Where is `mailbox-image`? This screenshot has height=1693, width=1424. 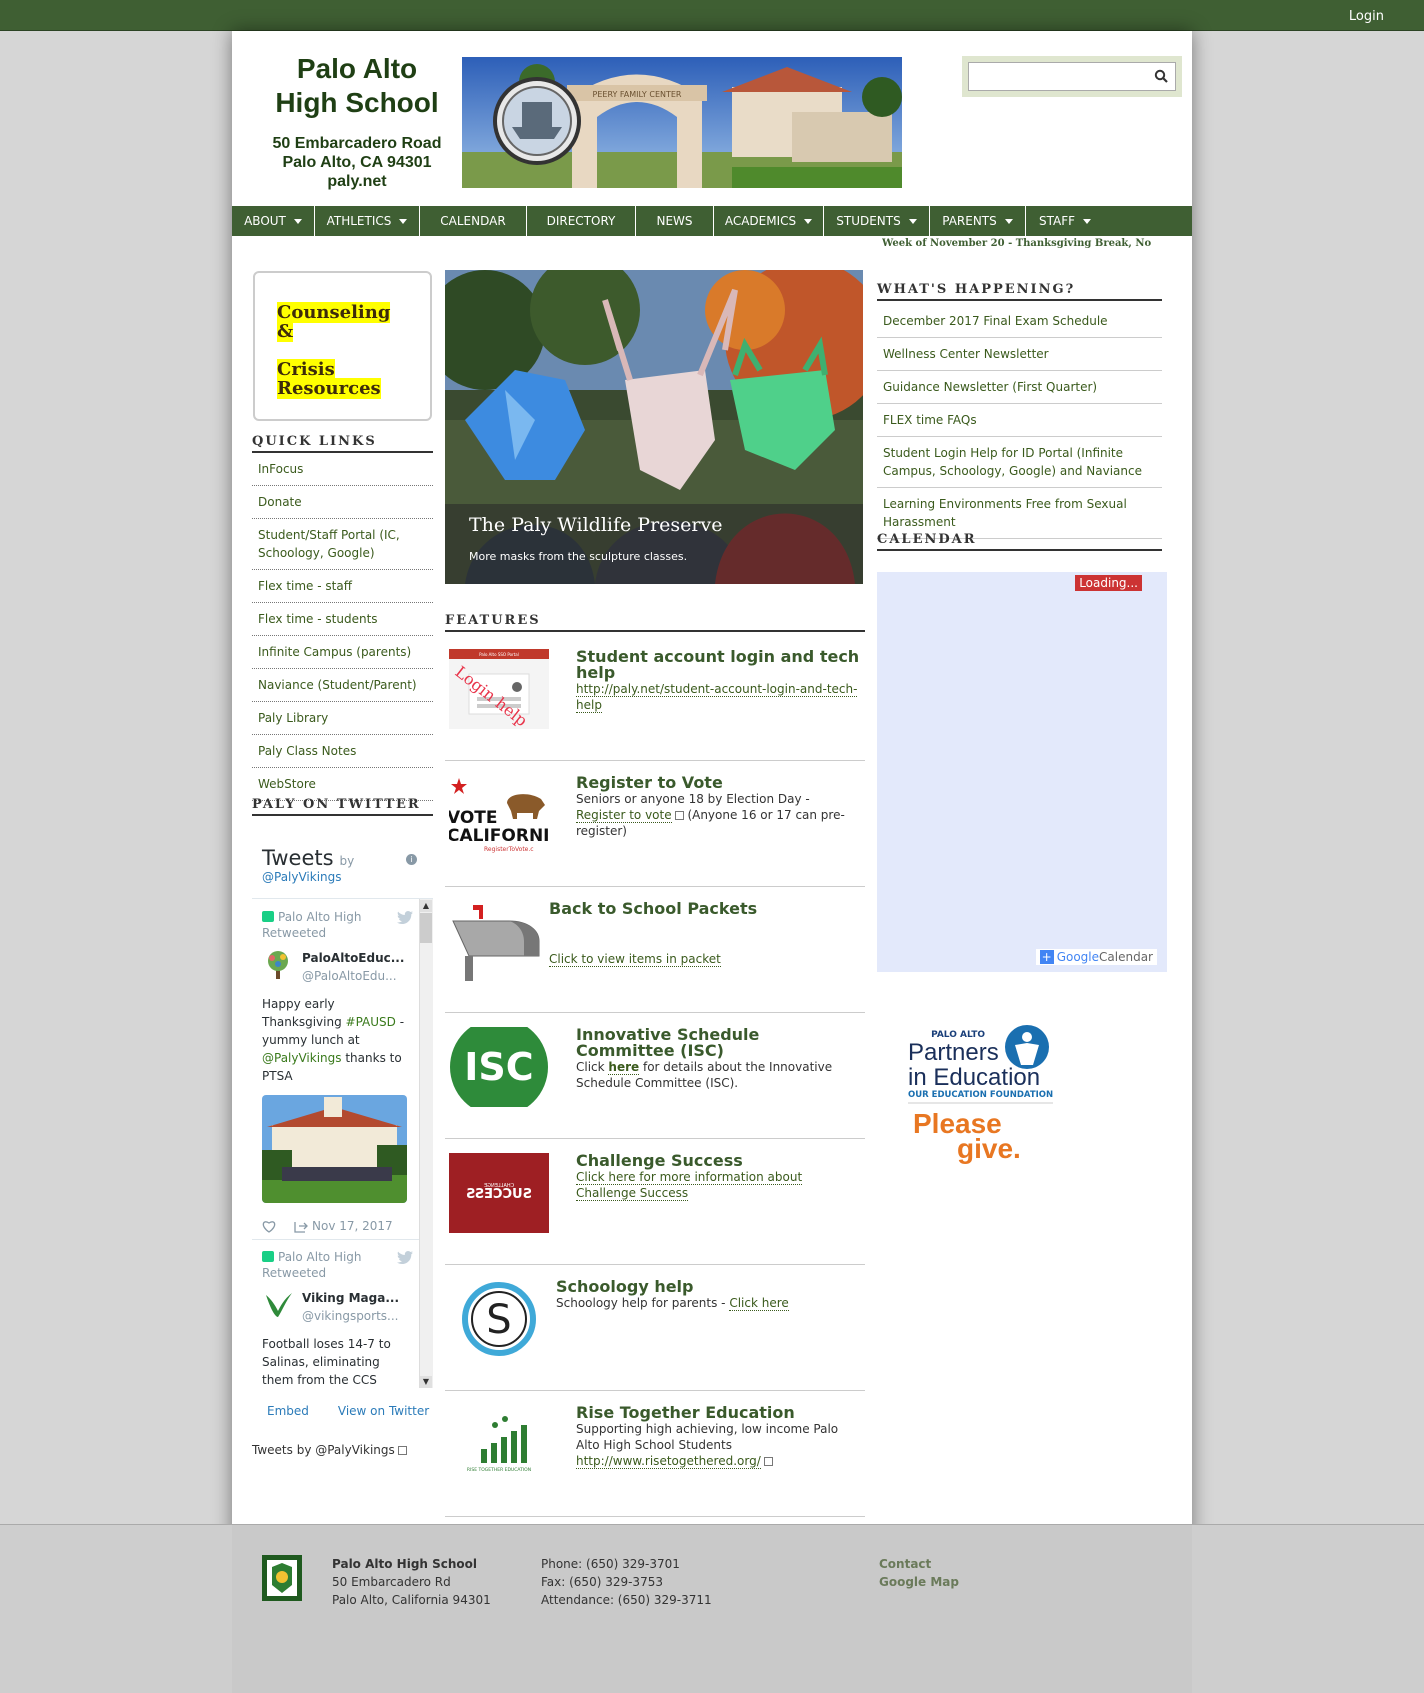 mailbox-image is located at coordinates (499, 941).